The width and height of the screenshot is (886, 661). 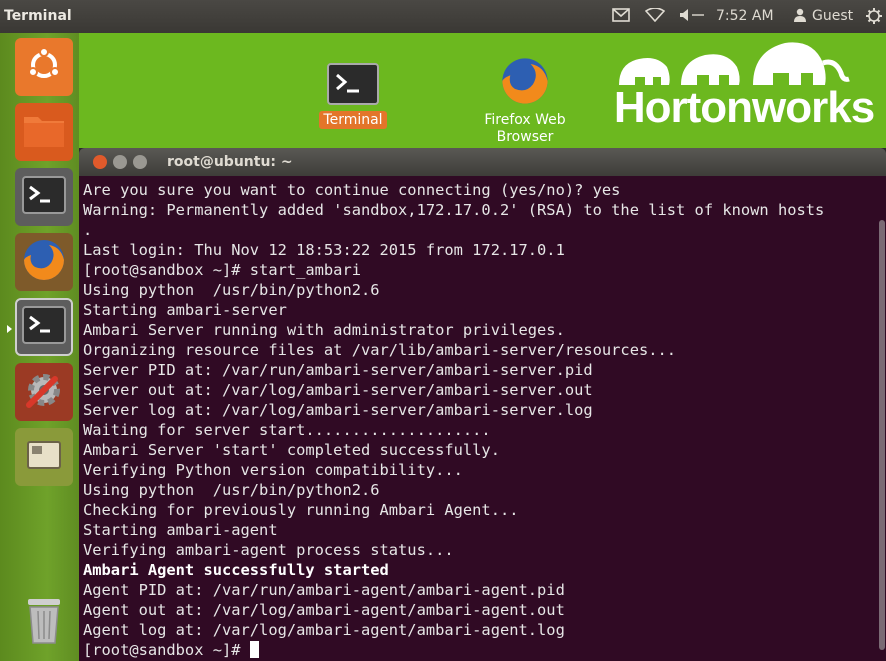 I want to click on close-icon, so click(x=100, y=162).